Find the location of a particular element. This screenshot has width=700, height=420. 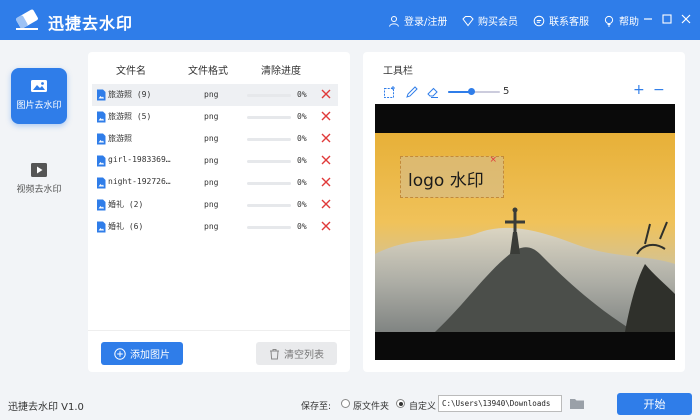

table-row: 旅游照 (5) png 0% is located at coordinates (215, 117).